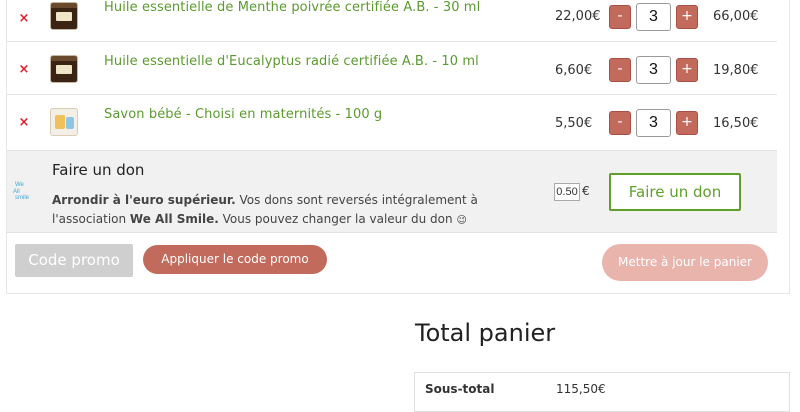 This screenshot has width=800, height=412. What do you see at coordinates (461, 220) in the screenshot?
I see `wink-emoji-icon: 😉` at bounding box center [461, 220].